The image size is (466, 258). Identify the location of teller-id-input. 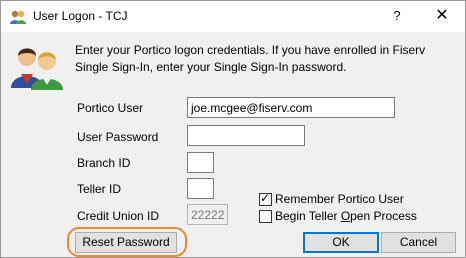
(200, 188).